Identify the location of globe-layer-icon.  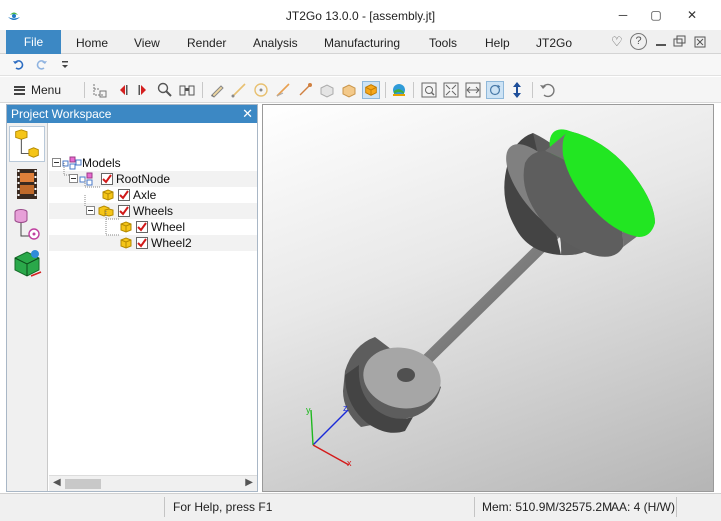
(399, 90).